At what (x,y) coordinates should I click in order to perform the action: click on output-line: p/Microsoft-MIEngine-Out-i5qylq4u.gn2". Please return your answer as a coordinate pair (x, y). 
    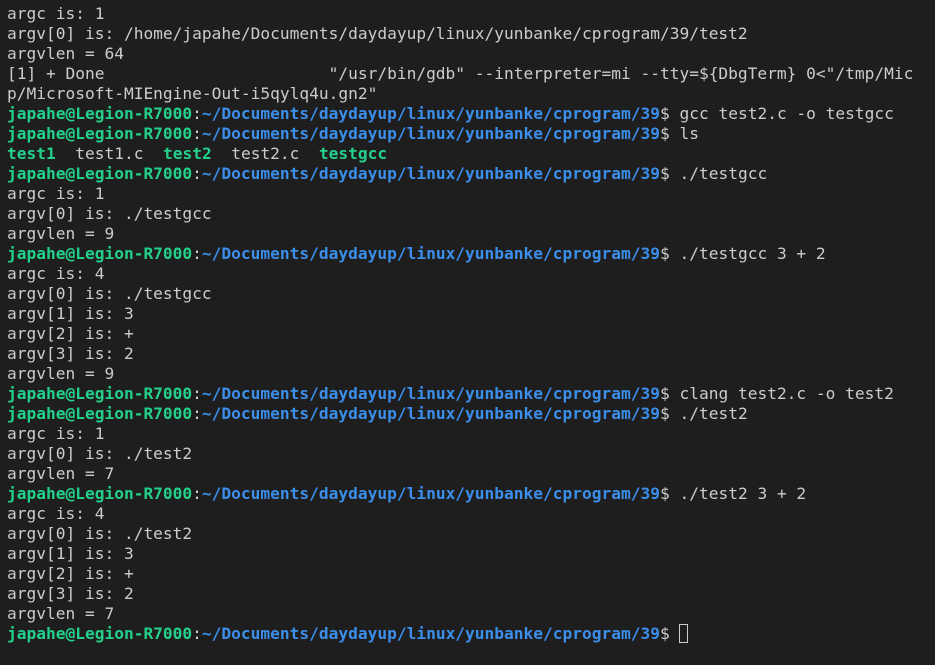
    Looking at the image, I should click on (192, 93).